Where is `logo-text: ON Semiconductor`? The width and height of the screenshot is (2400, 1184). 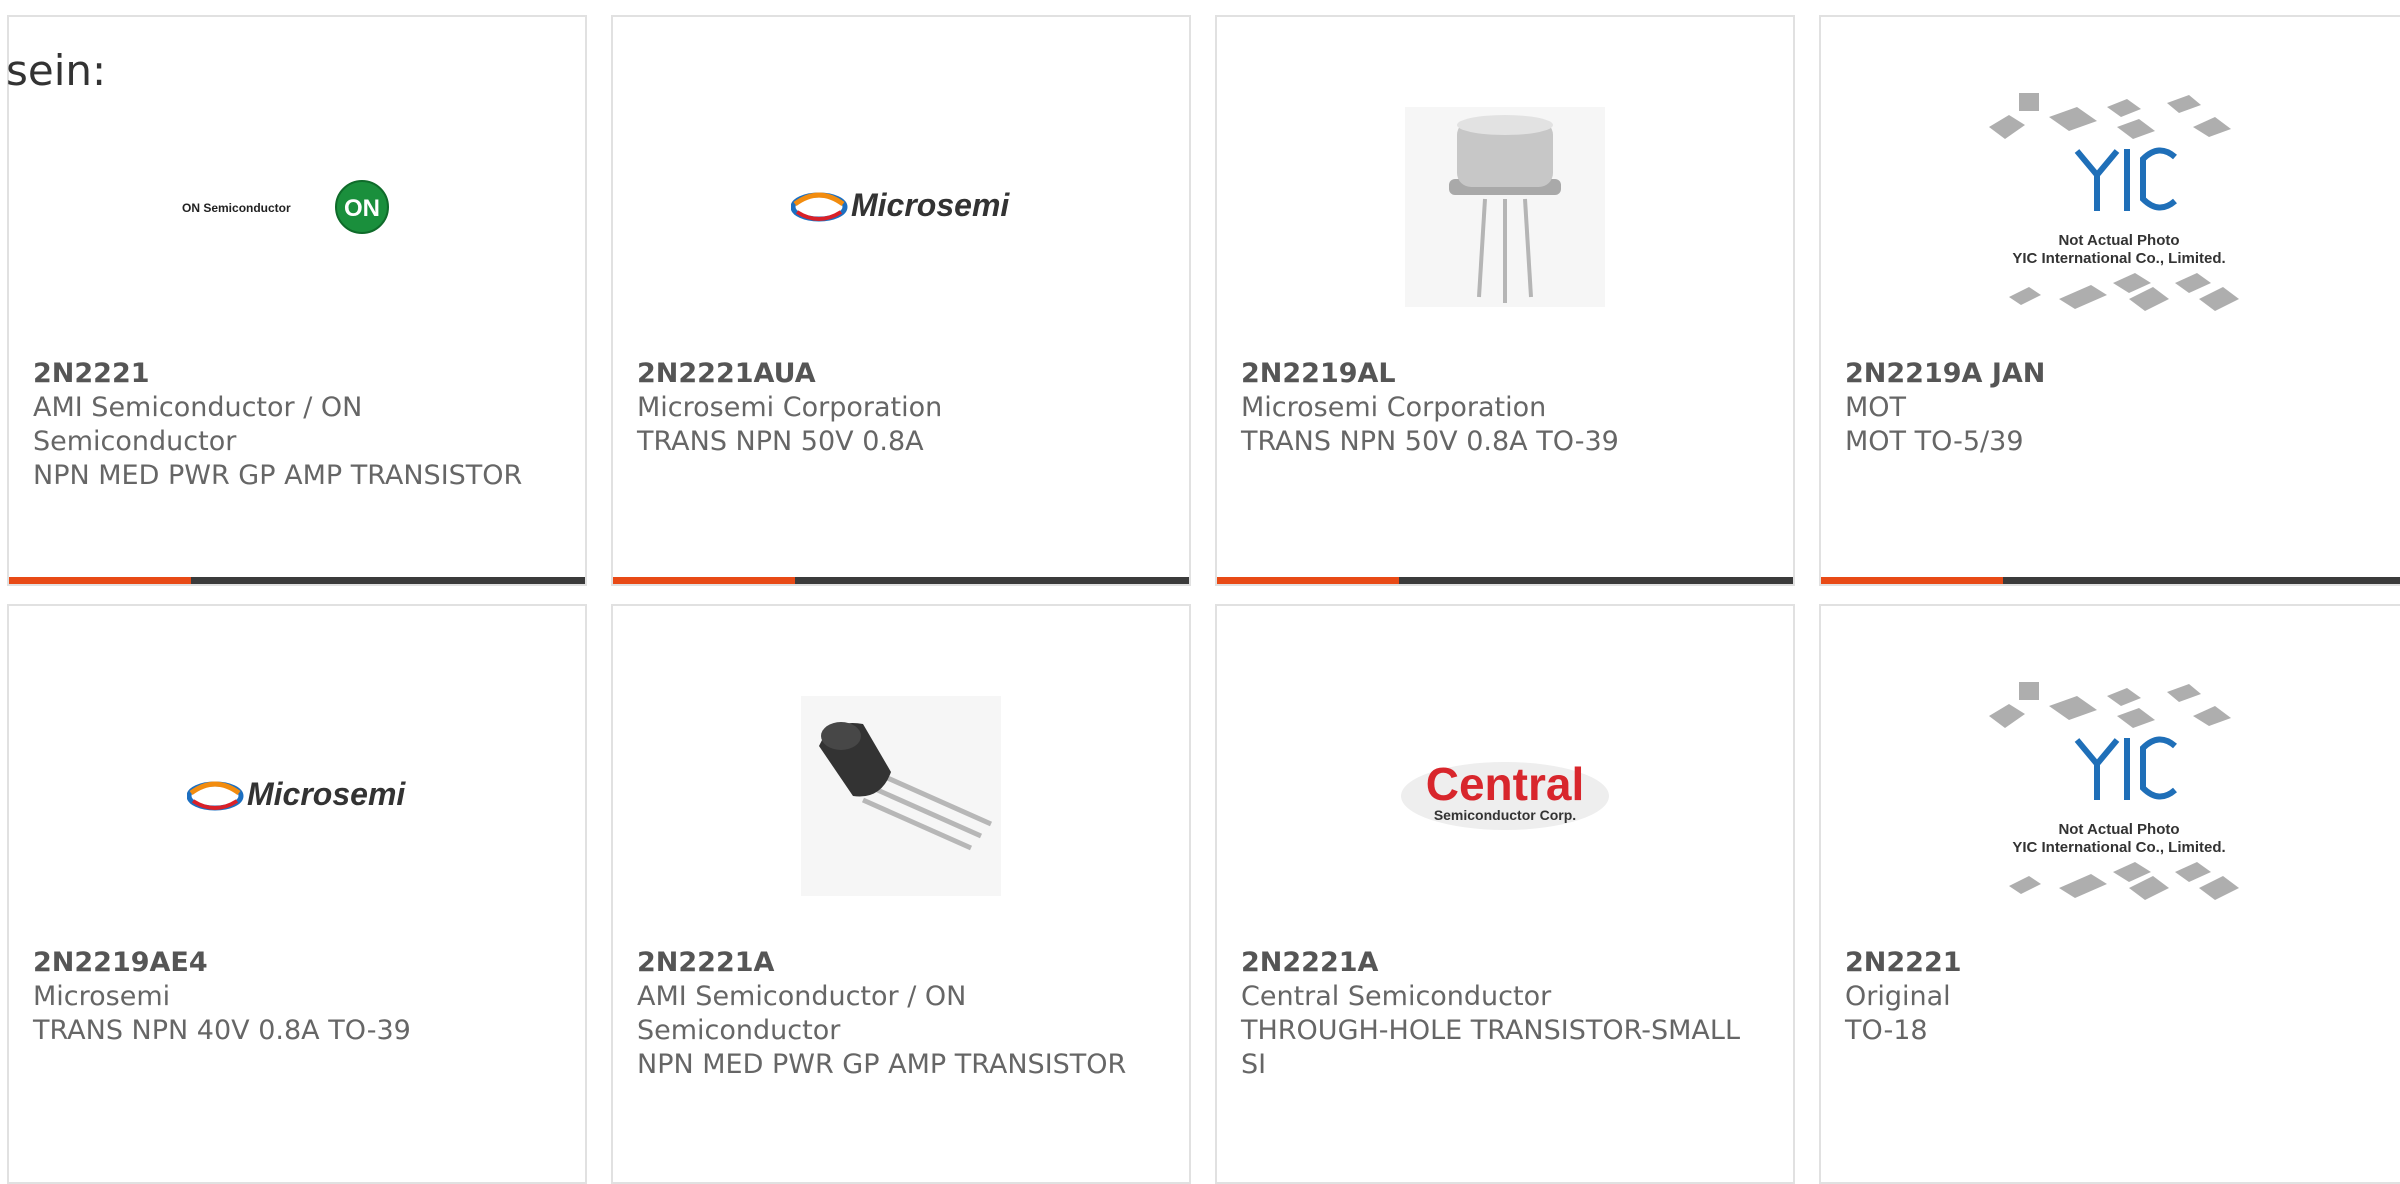
logo-text: ON Semiconductor is located at coordinates (236, 208).